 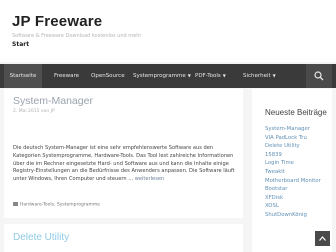 I want to click on nav-item-freeware: Freeware, so click(x=66, y=76).